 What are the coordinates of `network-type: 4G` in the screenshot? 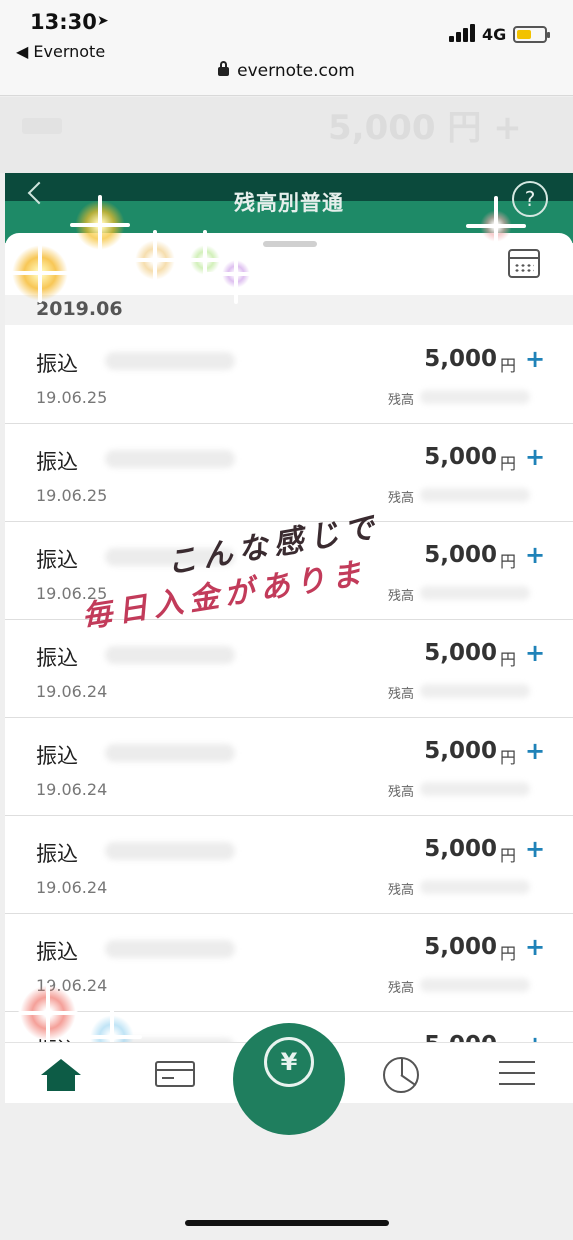 It's located at (494, 34).